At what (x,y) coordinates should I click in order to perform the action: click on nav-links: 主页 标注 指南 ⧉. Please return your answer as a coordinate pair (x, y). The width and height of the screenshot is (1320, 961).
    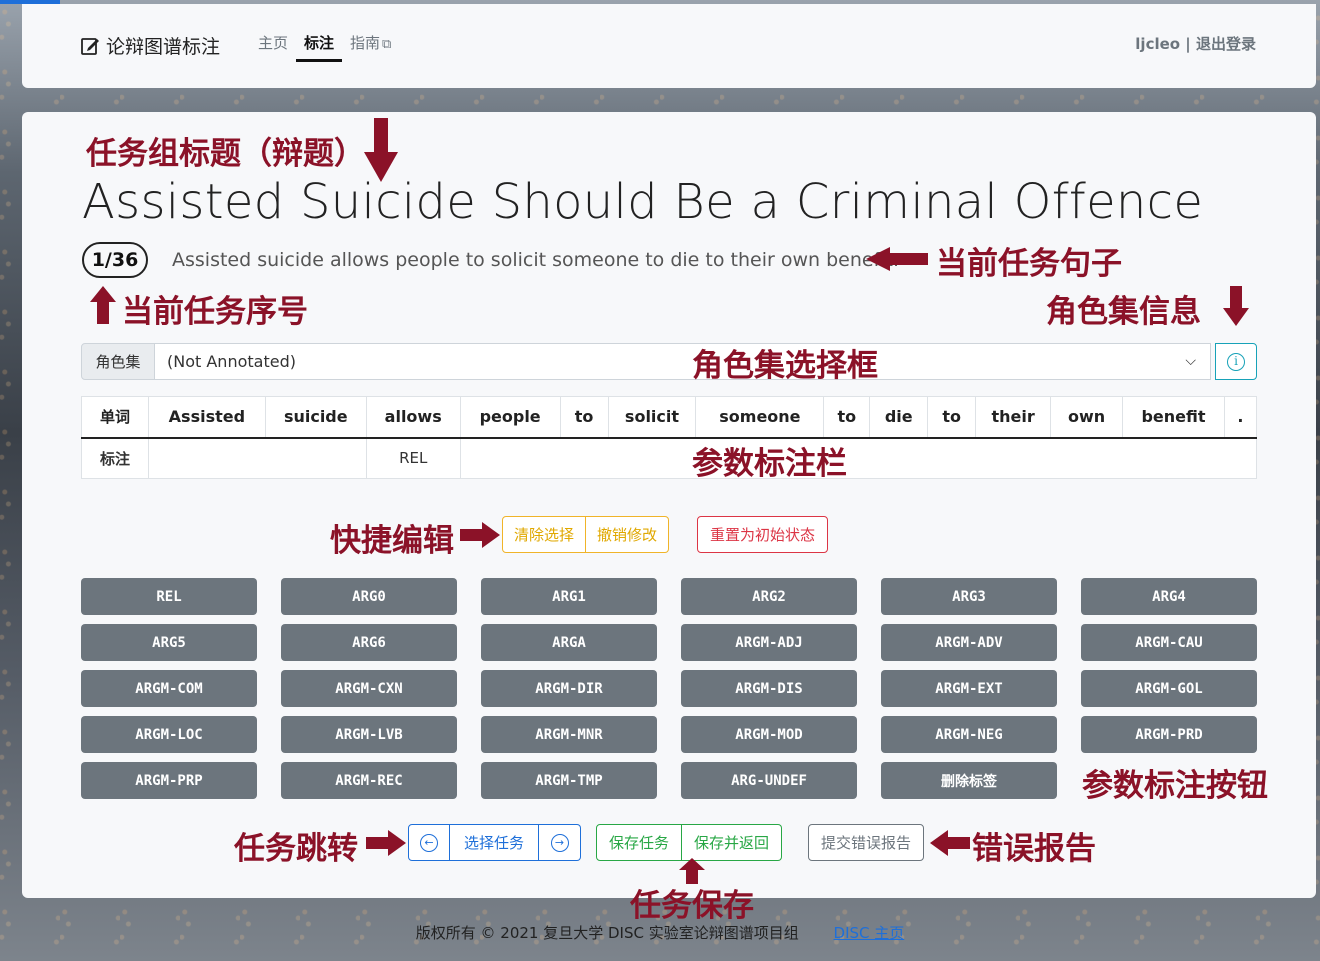
    Looking at the image, I should click on (324, 47).